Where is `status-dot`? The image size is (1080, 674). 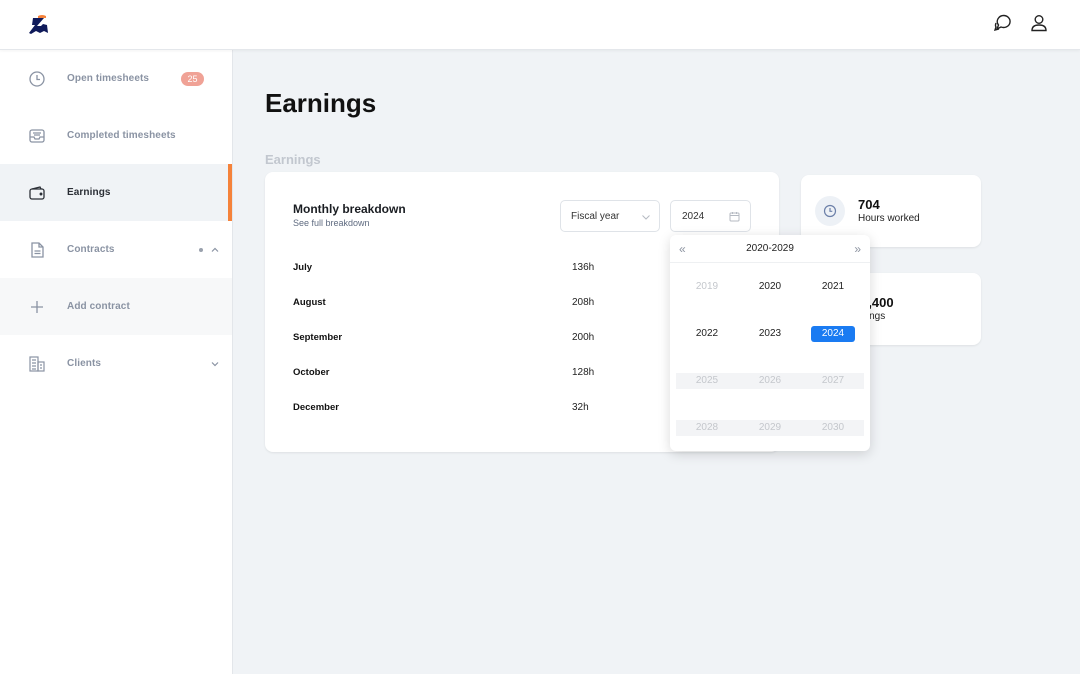
status-dot is located at coordinates (201, 249).